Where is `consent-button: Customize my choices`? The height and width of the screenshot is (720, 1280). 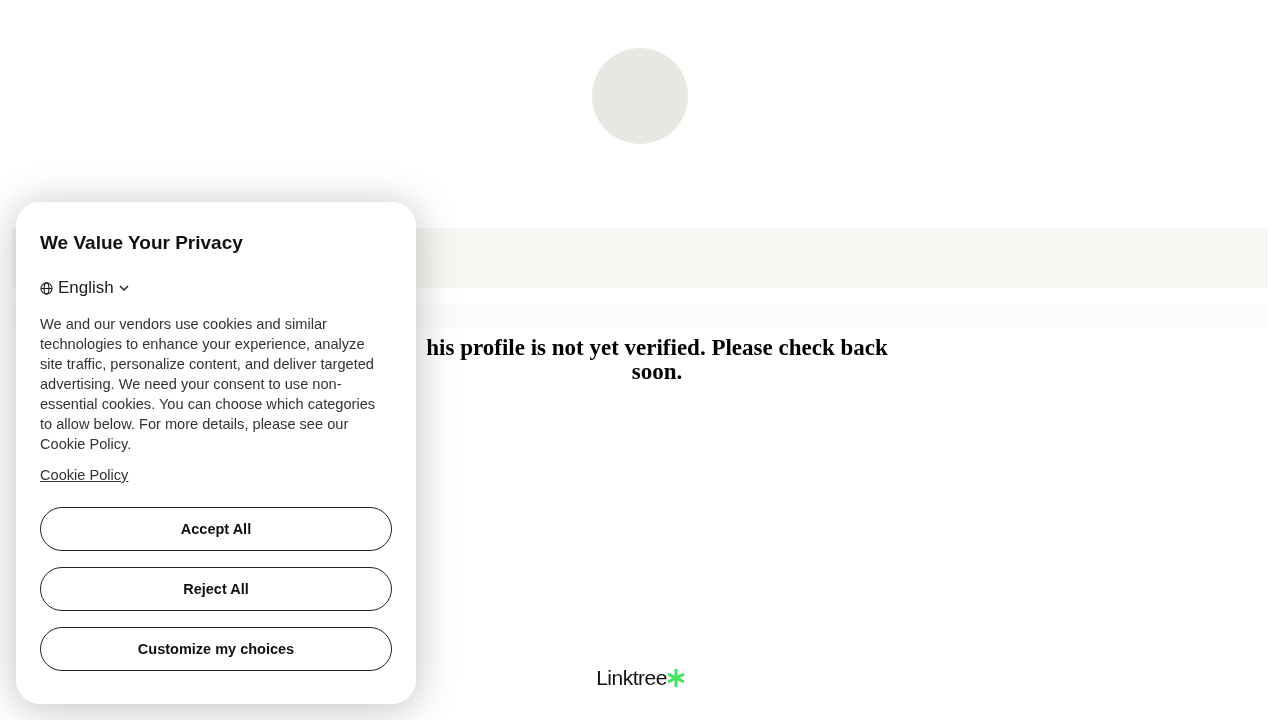 consent-button: Customize my choices is located at coordinates (216, 649).